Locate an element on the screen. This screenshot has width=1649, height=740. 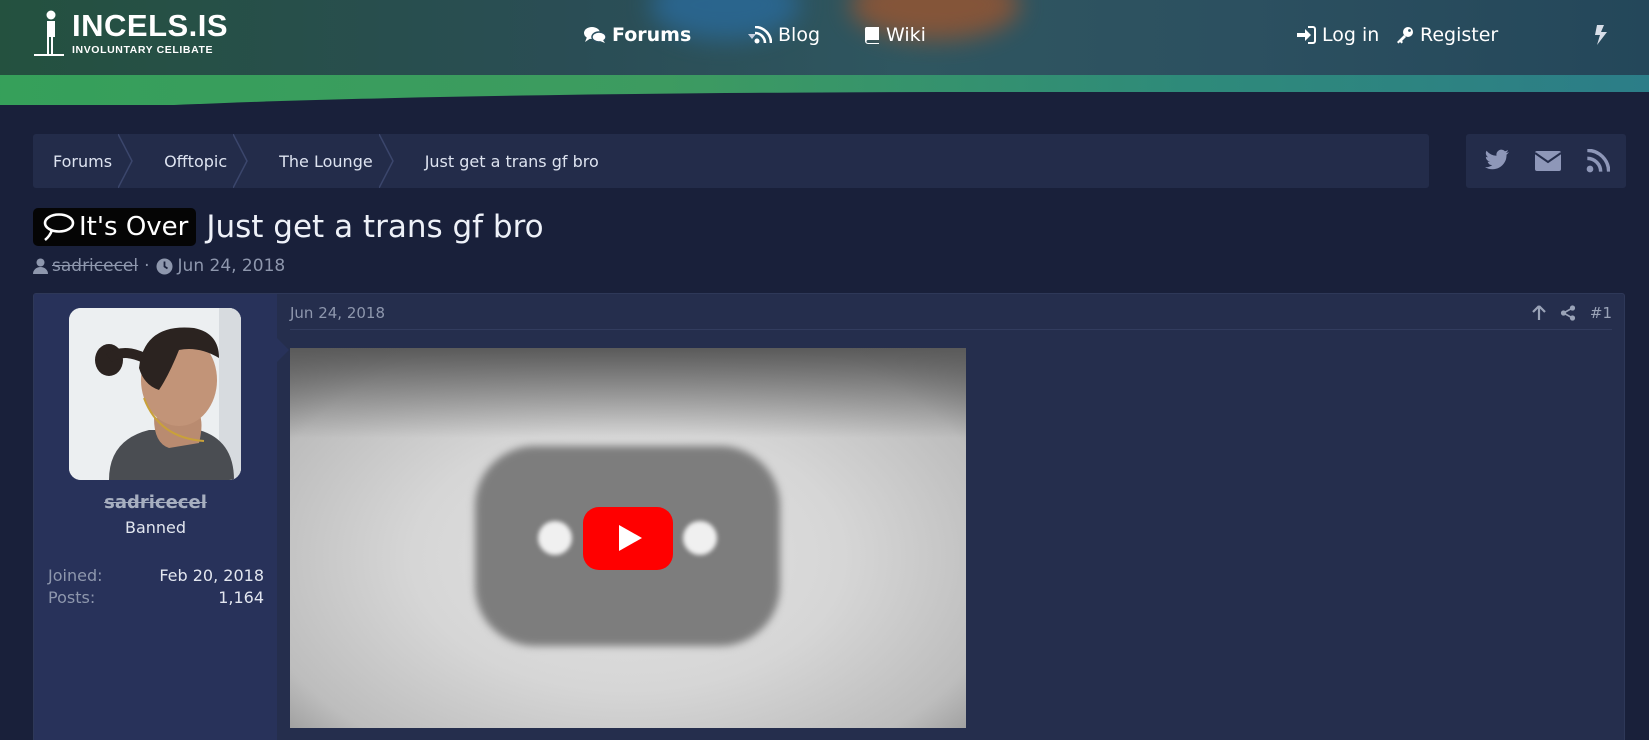
breadcrumb-item-the-lounge: The Lounge is located at coordinates (320, 161).